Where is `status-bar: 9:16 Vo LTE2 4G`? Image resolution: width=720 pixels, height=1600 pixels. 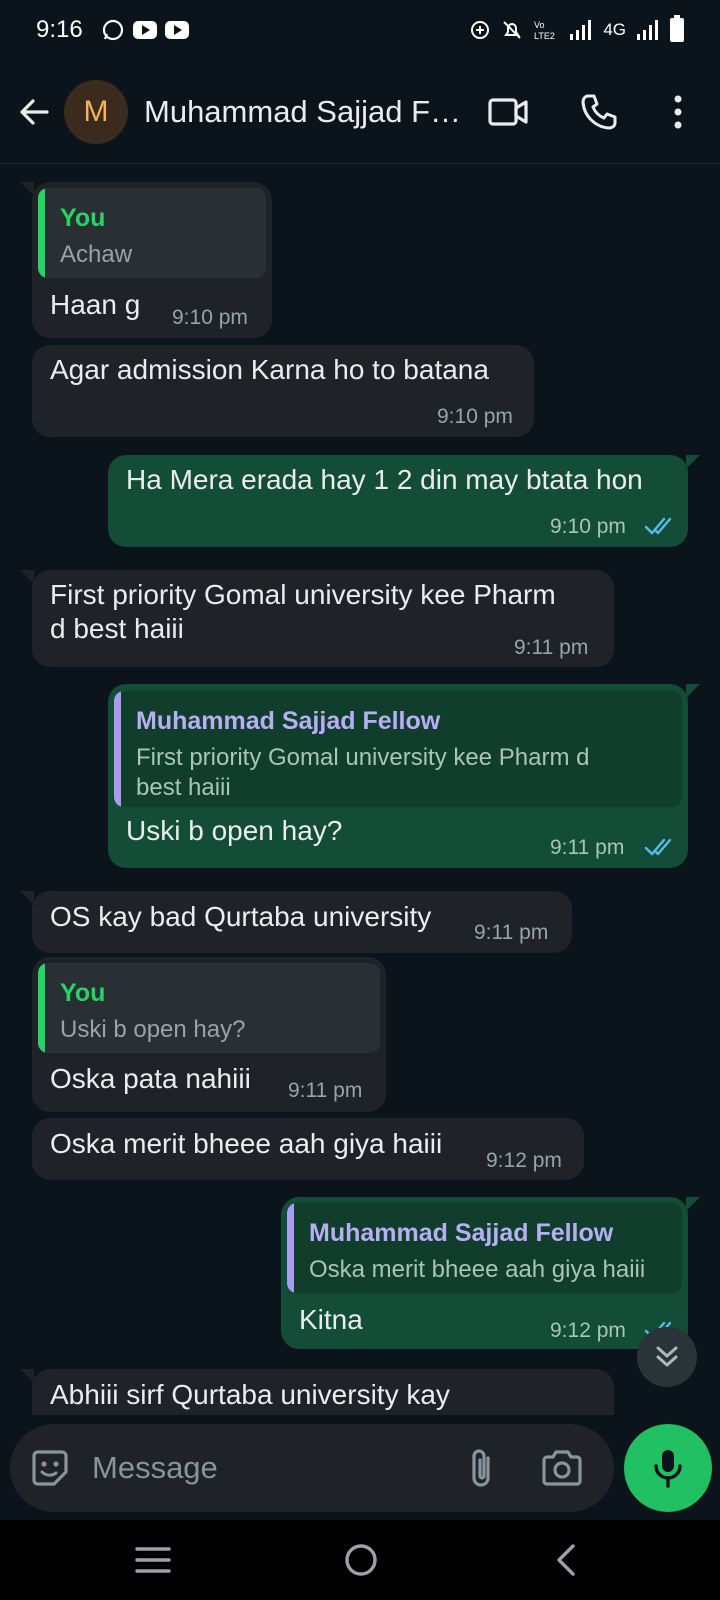
status-bar: 9:16 Vo LTE2 4G is located at coordinates (360, 30).